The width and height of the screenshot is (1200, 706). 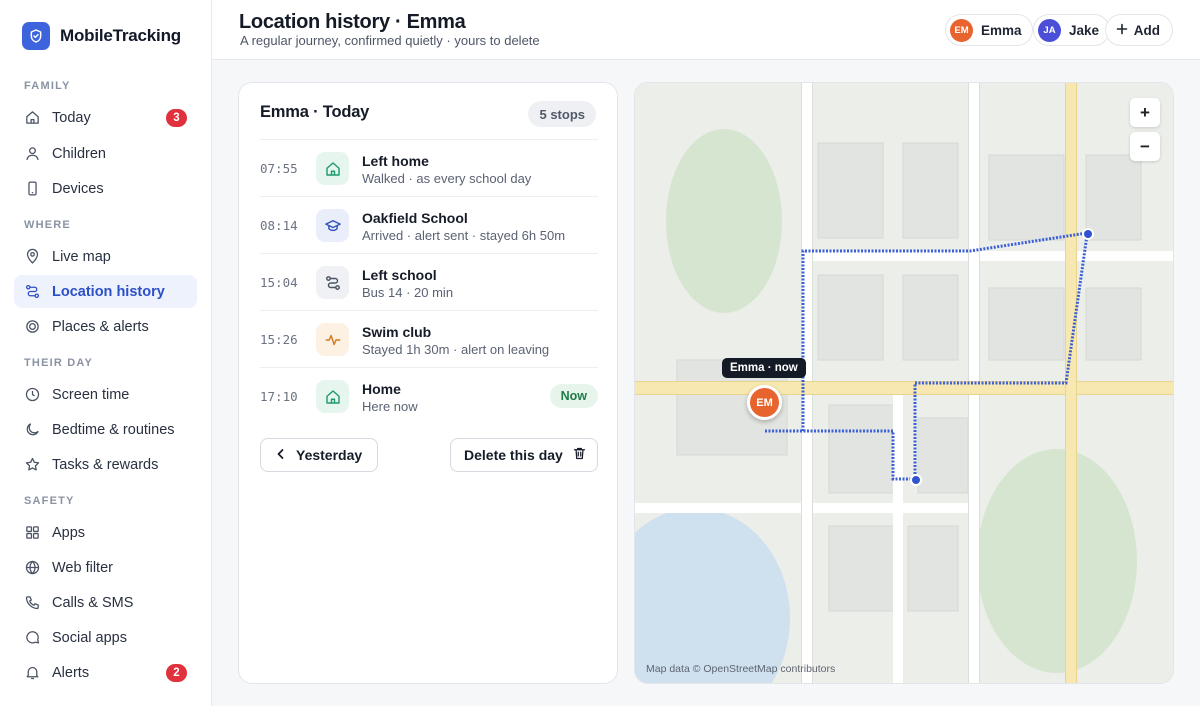 I want to click on trash-icon, so click(x=579, y=455).